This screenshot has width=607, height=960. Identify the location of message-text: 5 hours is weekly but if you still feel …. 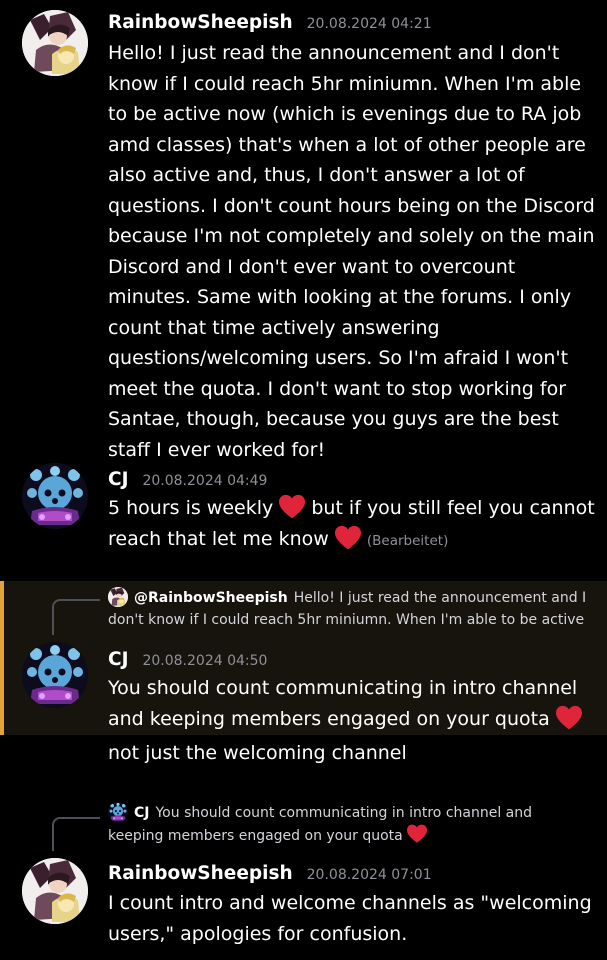
(354, 524).